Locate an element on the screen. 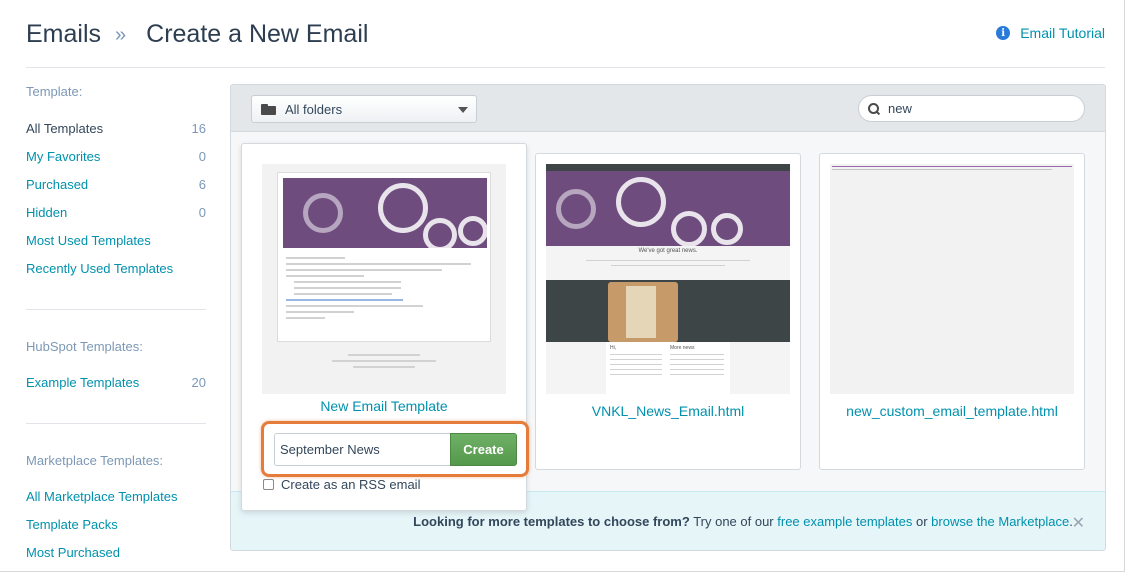 The width and height of the screenshot is (1125, 572). sidebar-item-count: 16 is located at coordinates (198, 128).